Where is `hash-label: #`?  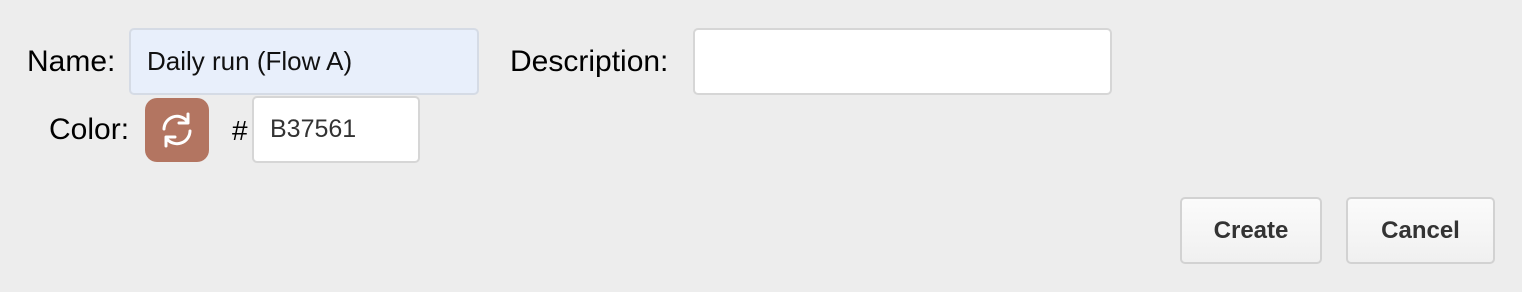
hash-label: # is located at coordinates (240, 130).